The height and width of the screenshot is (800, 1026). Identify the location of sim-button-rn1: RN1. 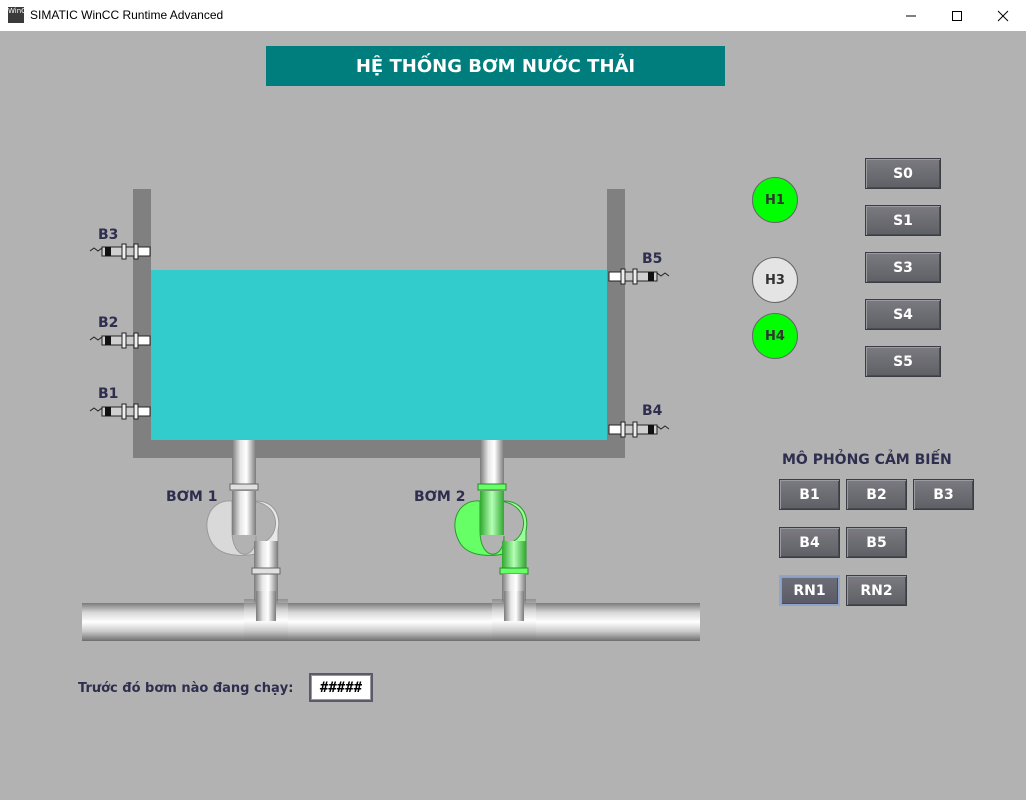
(809, 590).